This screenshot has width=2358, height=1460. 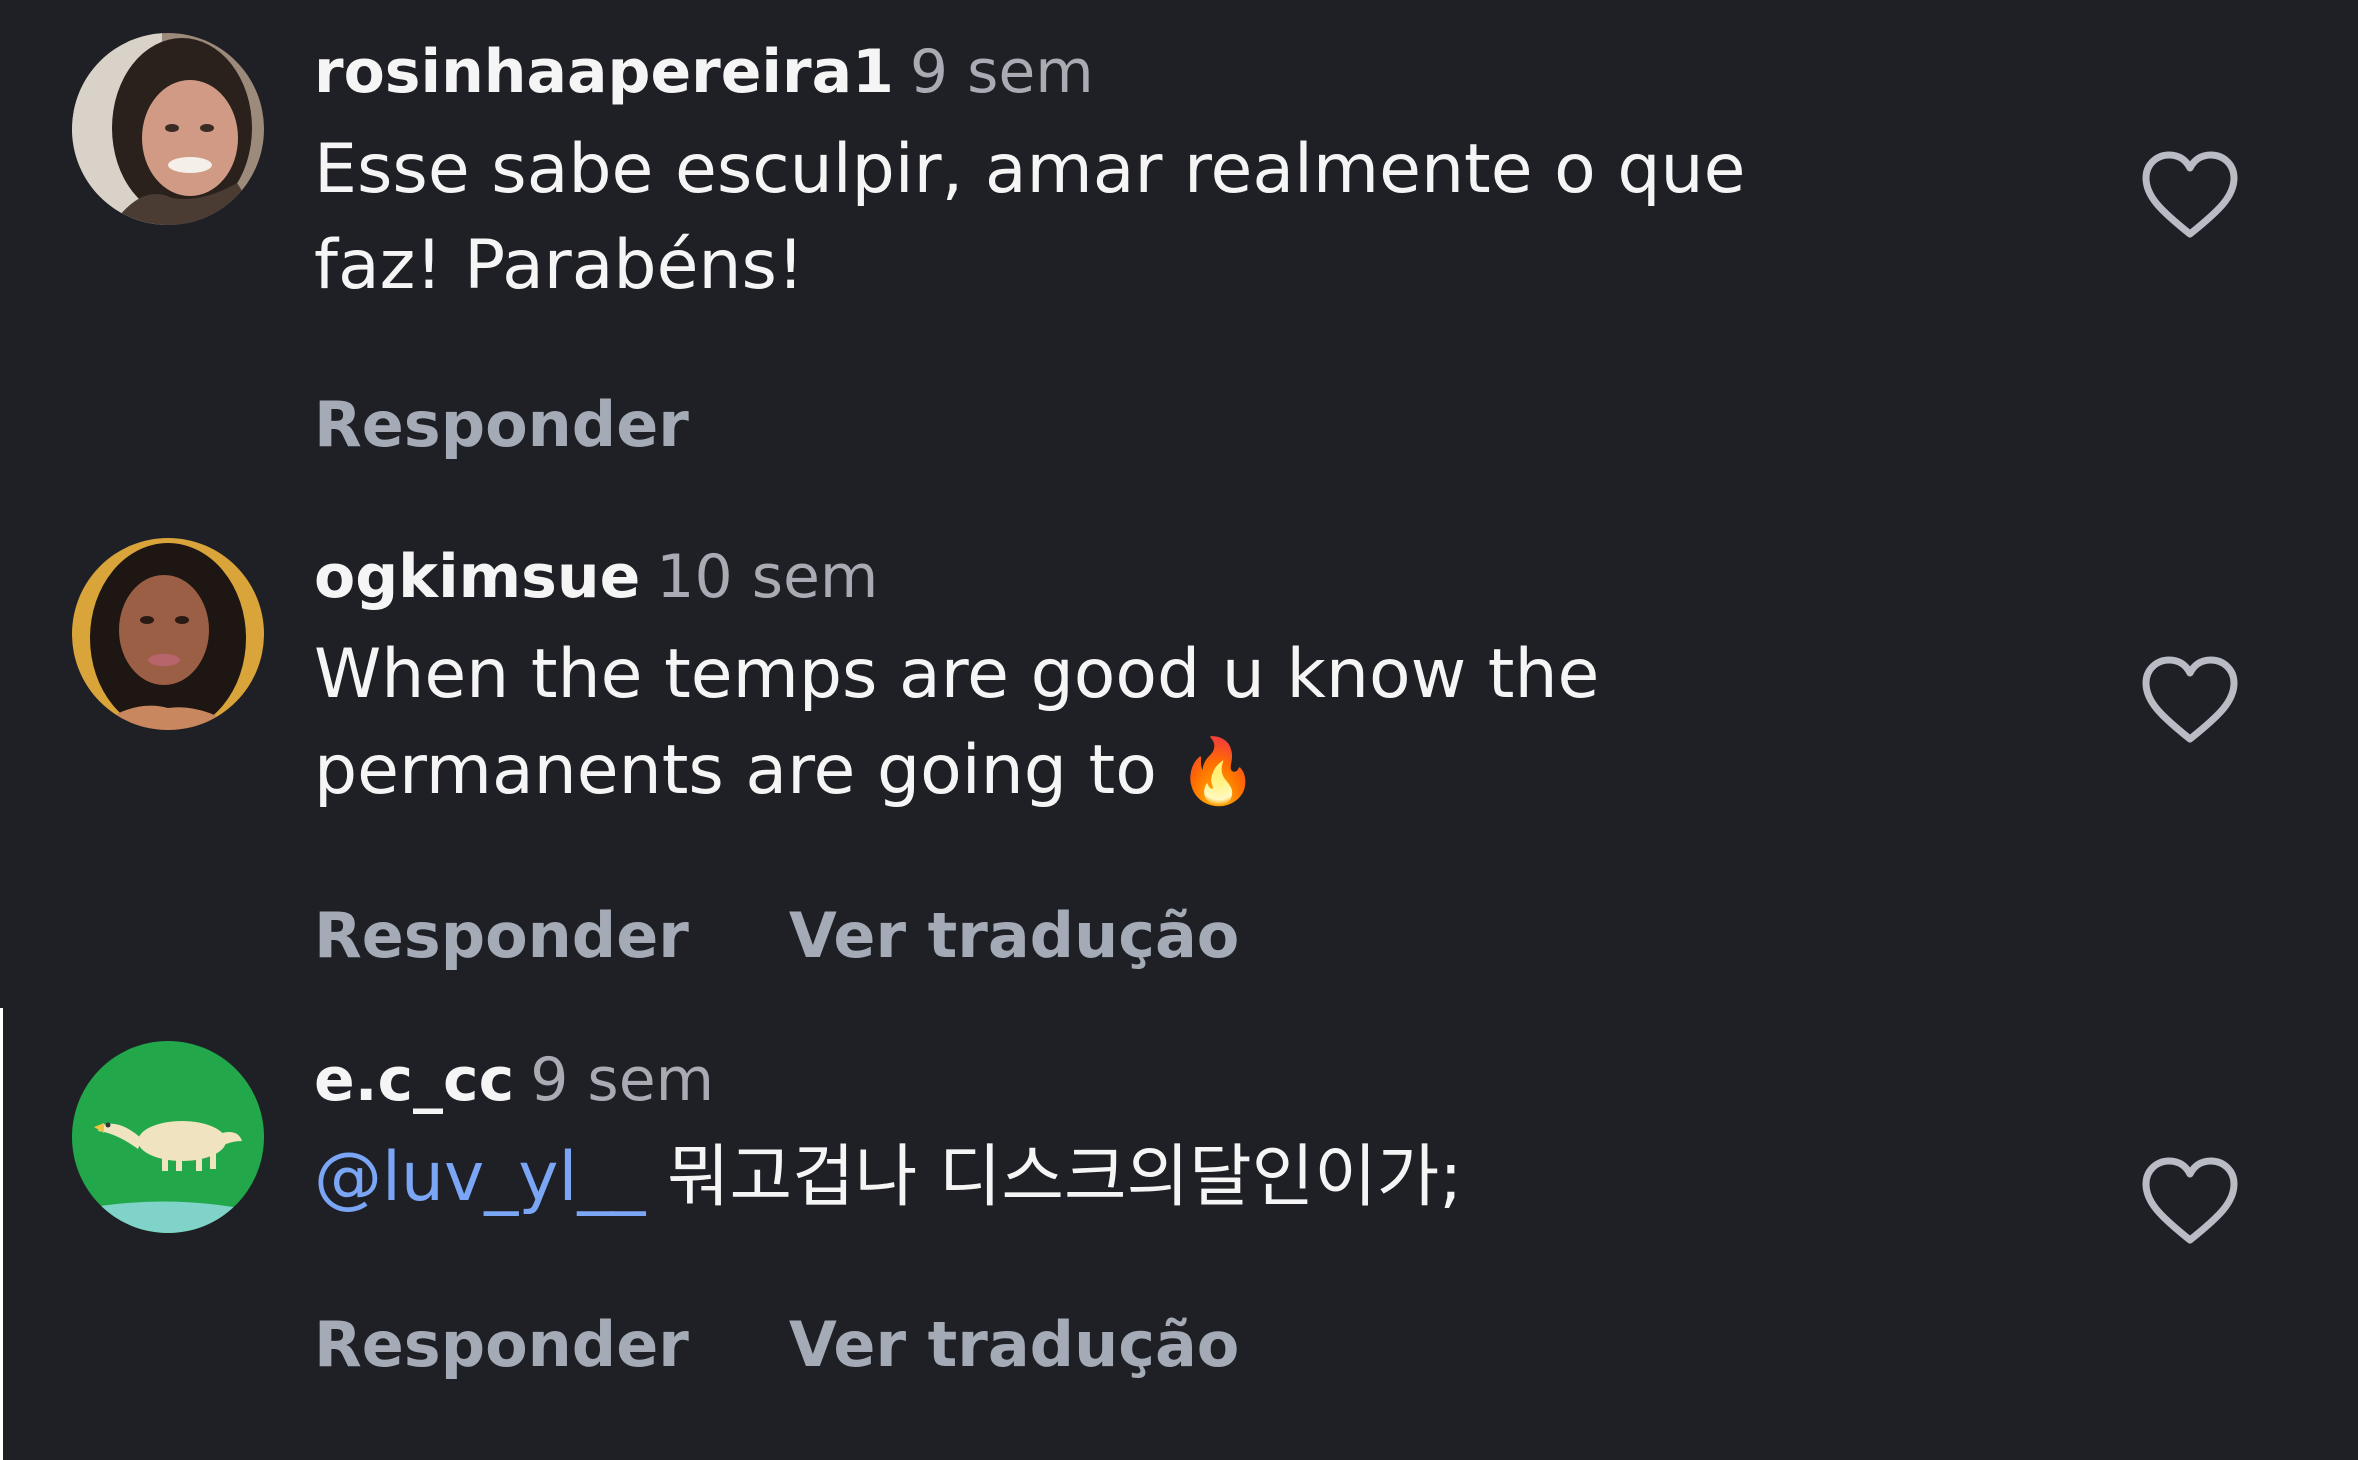 What do you see at coordinates (414, 1080) in the screenshot?
I see `username: e.c_cc` at bounding box center [414, 1080].